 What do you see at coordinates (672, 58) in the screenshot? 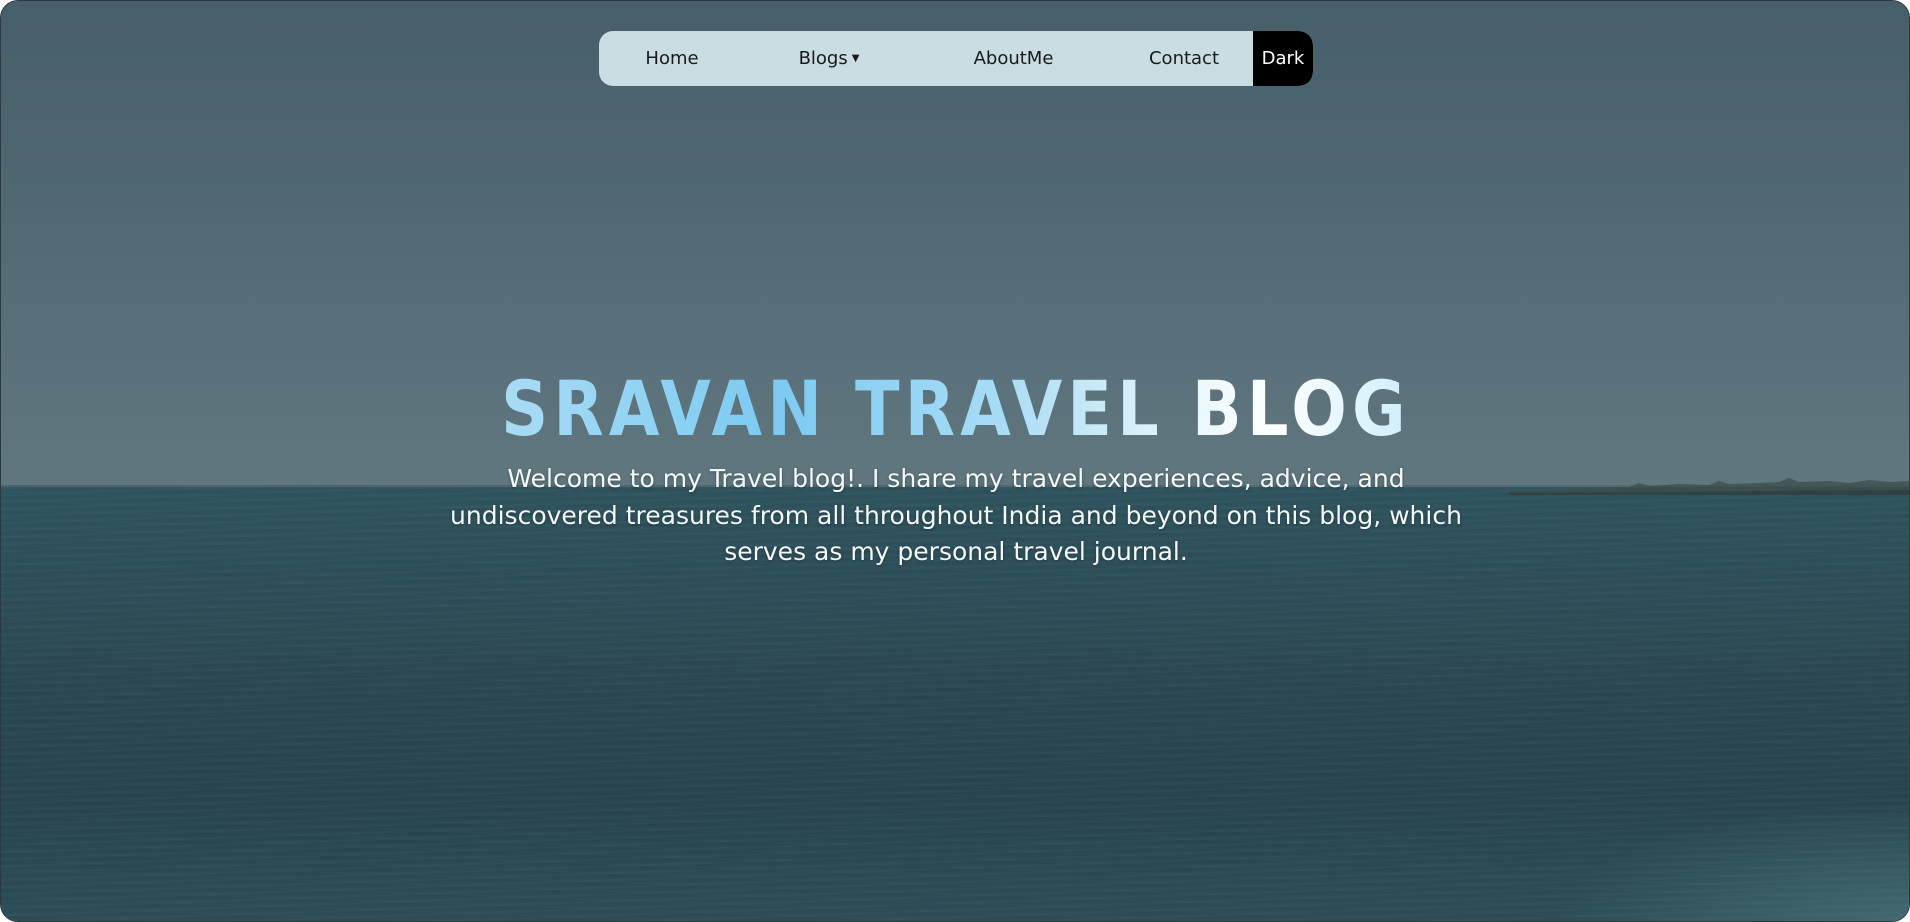
I see `nav-home-link: Home` at bounding box center [672, 58].